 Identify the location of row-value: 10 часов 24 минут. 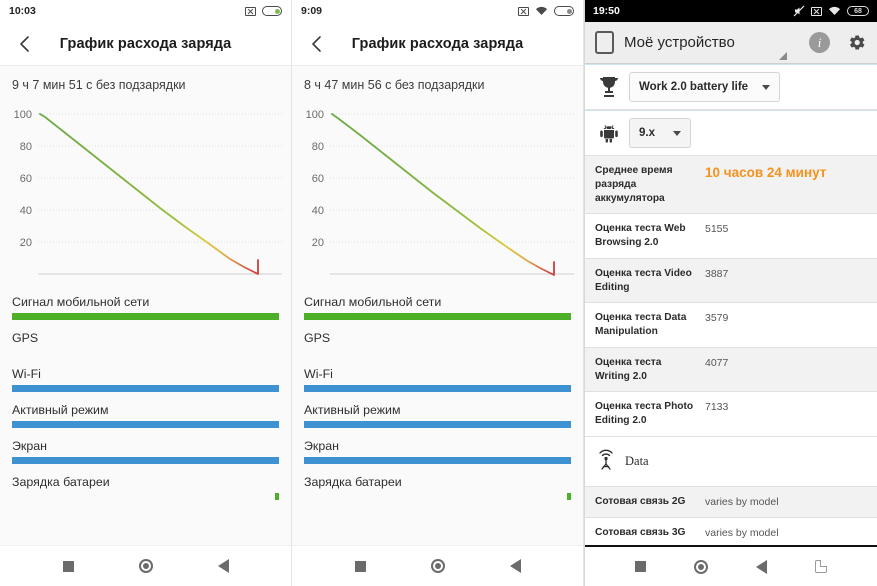
(766, 172).